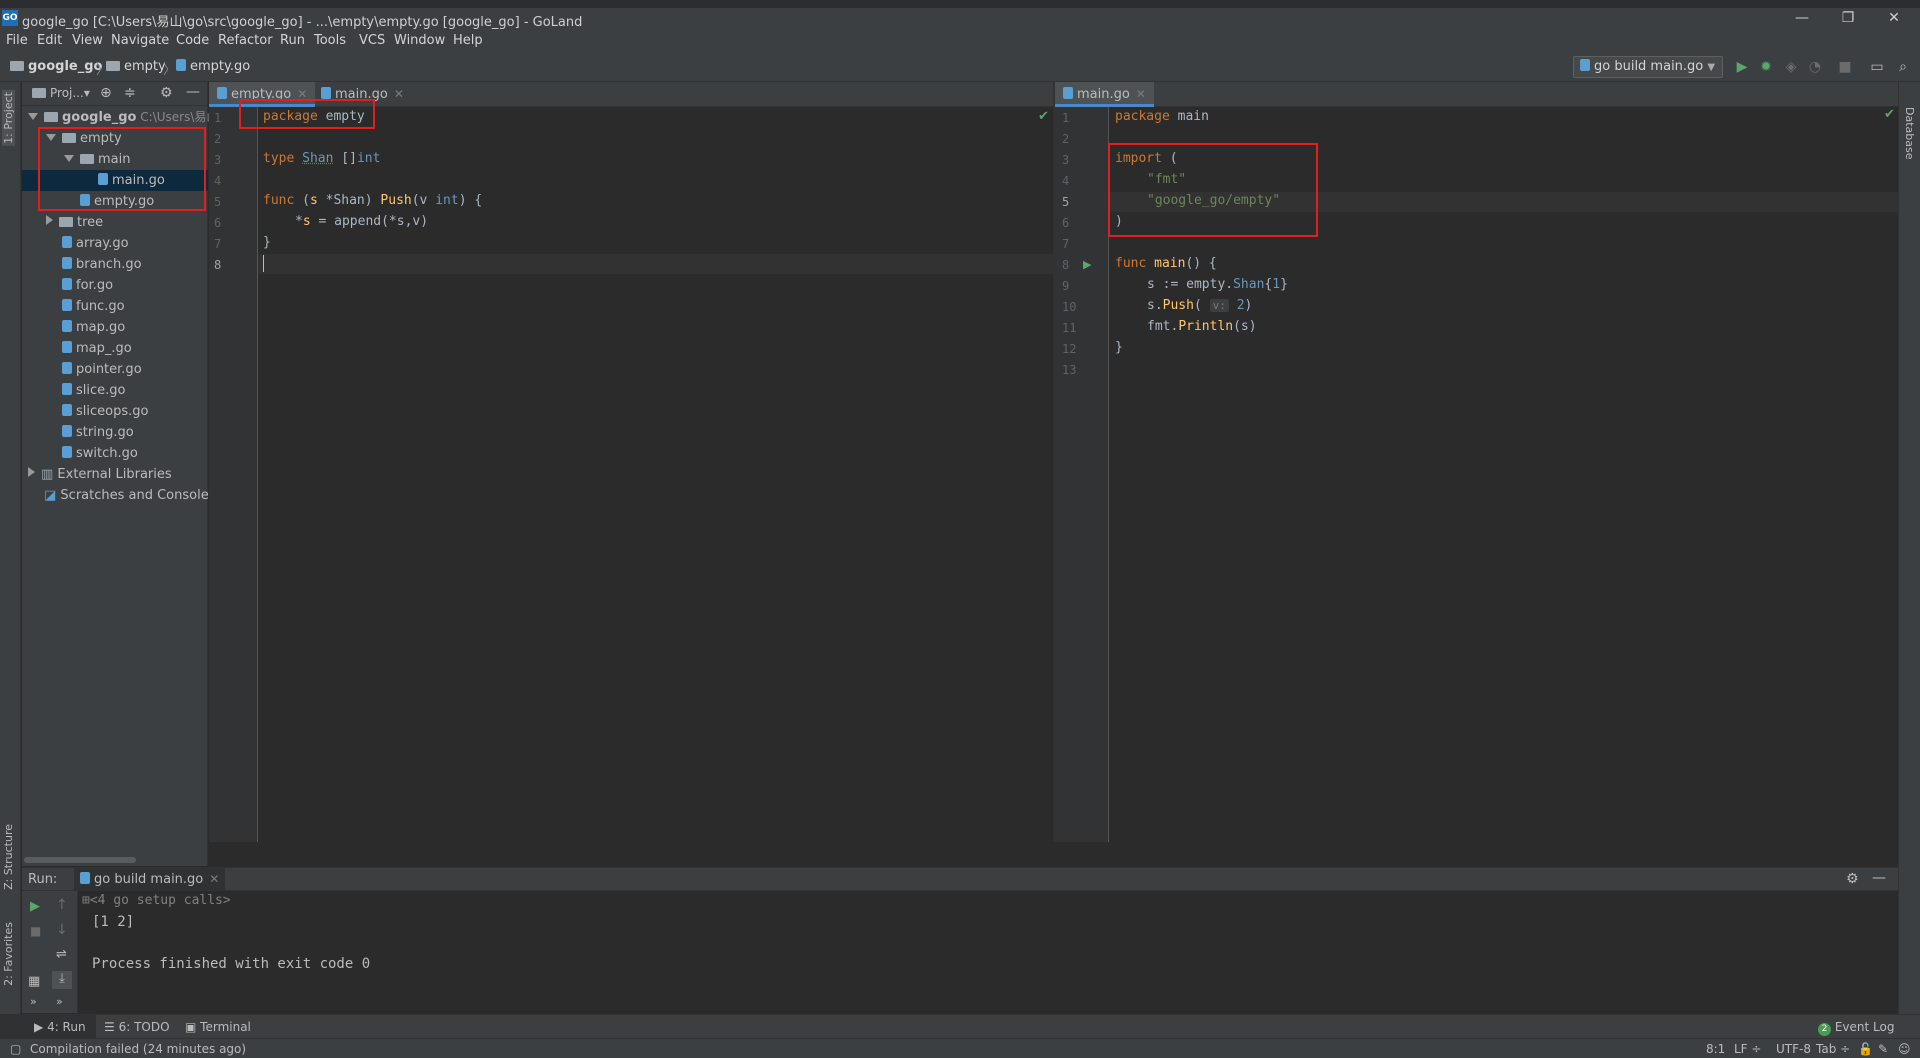 The image size is (1920, 1058). What do you see at coordinates (8, 857) in the screenshot?
I see `tool-tab-structure: Z: Structure` at bounding box center [8, 857].